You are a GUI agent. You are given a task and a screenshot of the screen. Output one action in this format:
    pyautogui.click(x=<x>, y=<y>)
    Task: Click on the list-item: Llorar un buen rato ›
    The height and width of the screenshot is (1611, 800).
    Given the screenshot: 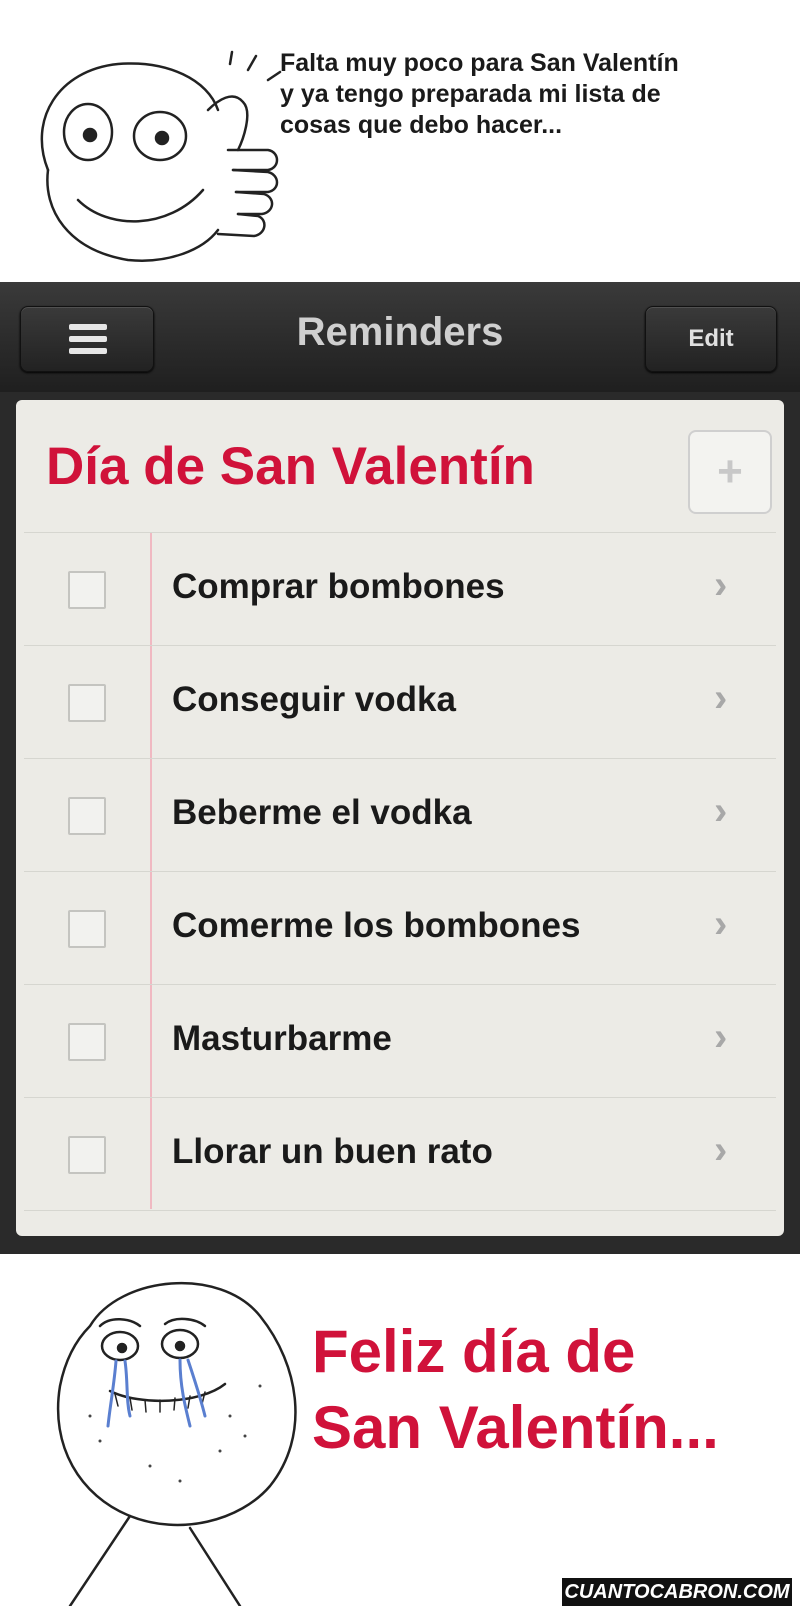 What is the action you would take?
    pyautogui.click(x=400, y=1154)
    